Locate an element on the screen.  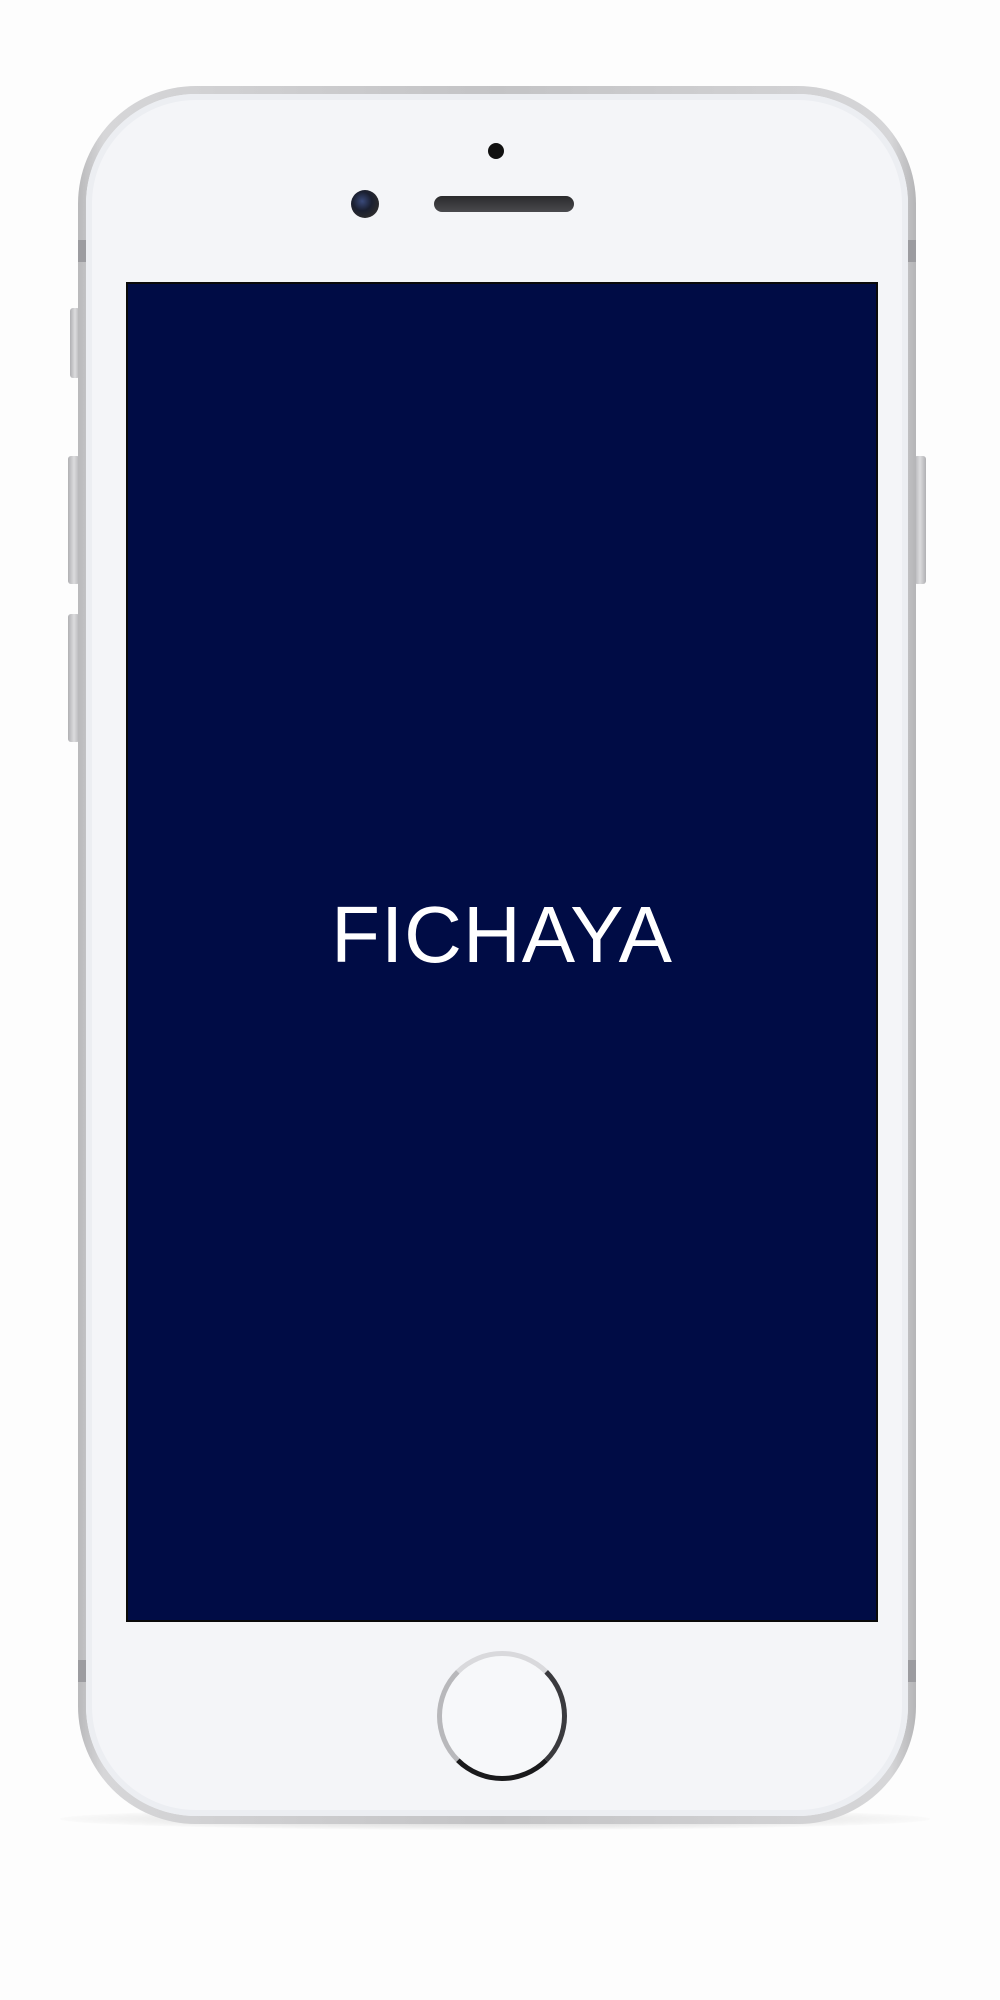
app-logo-text: FICHAYA is located at coordinates (502, 934).